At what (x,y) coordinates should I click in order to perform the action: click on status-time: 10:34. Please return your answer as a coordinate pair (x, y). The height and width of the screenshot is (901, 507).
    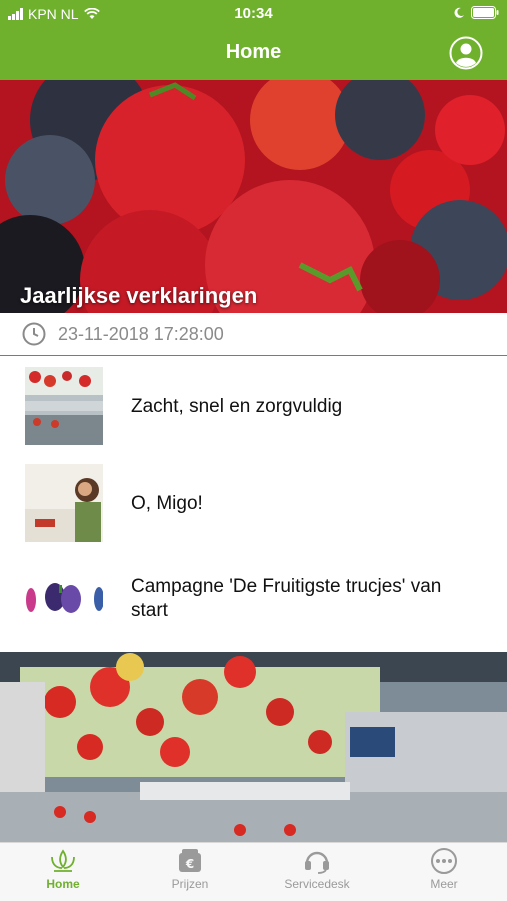
    Looking at the image, I should click on (253, 13).